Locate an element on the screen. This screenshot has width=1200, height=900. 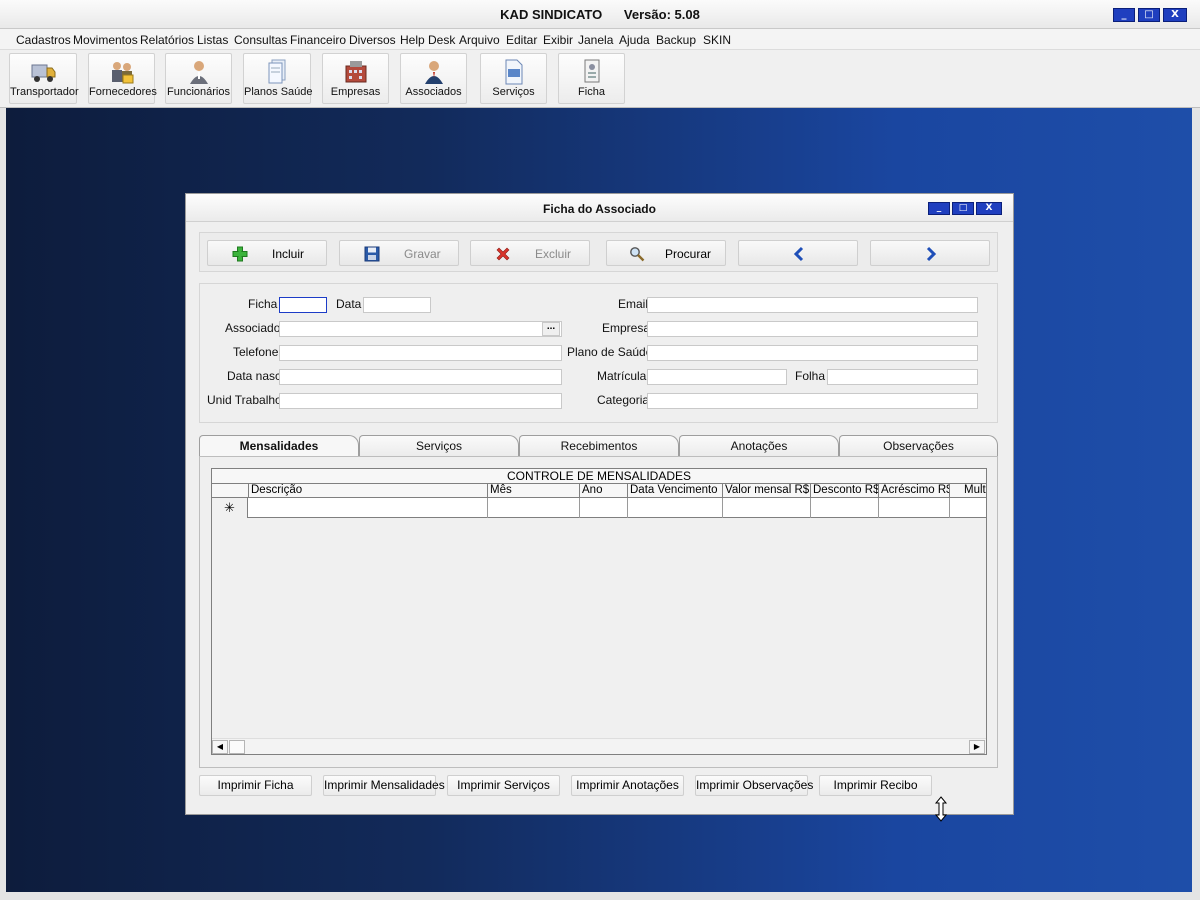
employee-icon is located at coordinates (198, 72).